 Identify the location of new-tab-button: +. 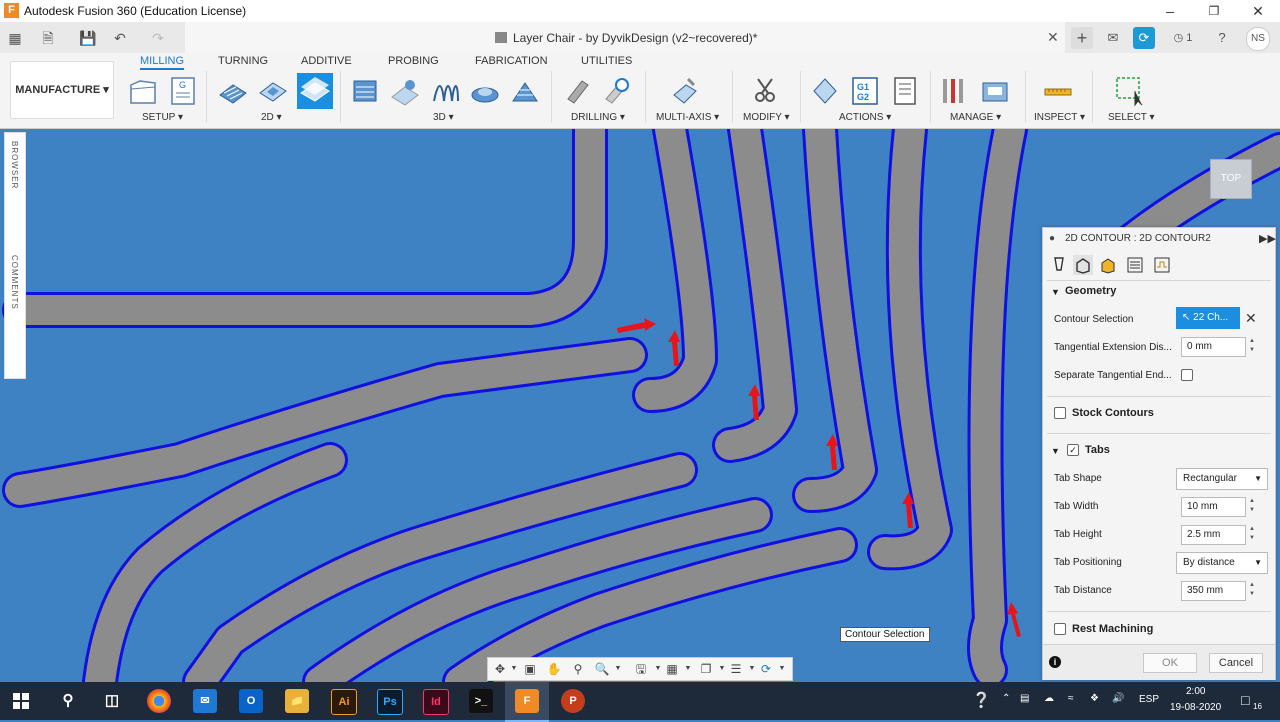
(1082, 38).